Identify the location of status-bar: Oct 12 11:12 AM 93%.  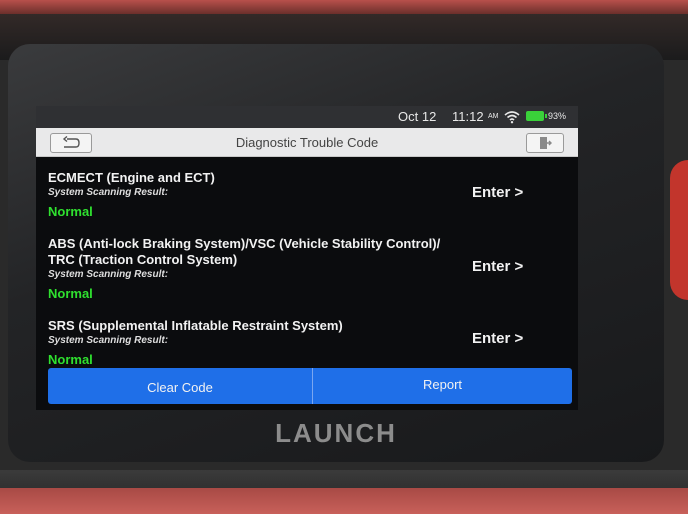
(307, 117).